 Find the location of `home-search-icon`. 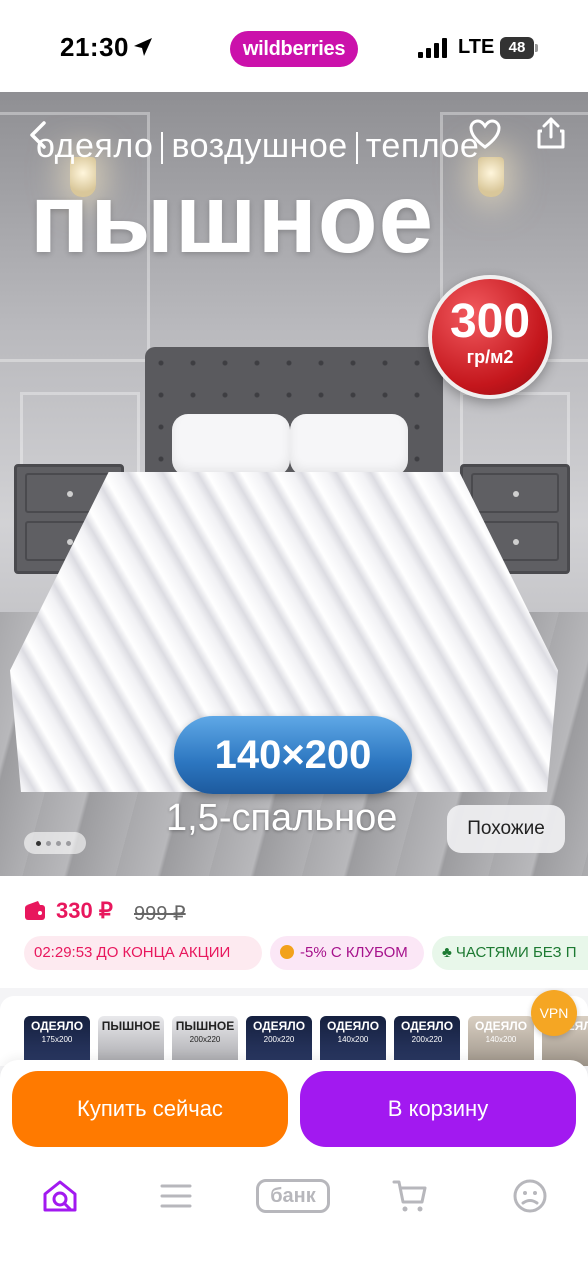

home-search-icon is located at coordinates (60, 1196).